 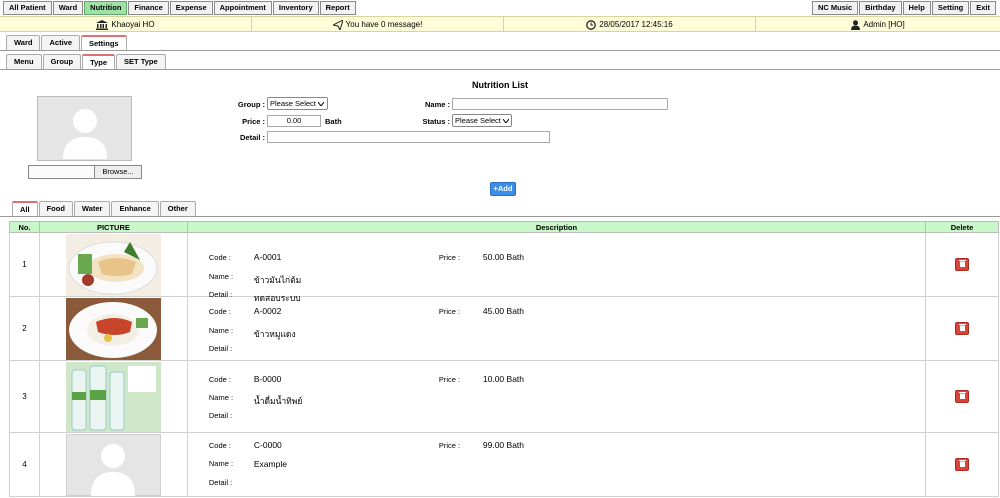 I want to click on row-name: ข้าวมันไก่ต้ม, so click(x=277, y=280).